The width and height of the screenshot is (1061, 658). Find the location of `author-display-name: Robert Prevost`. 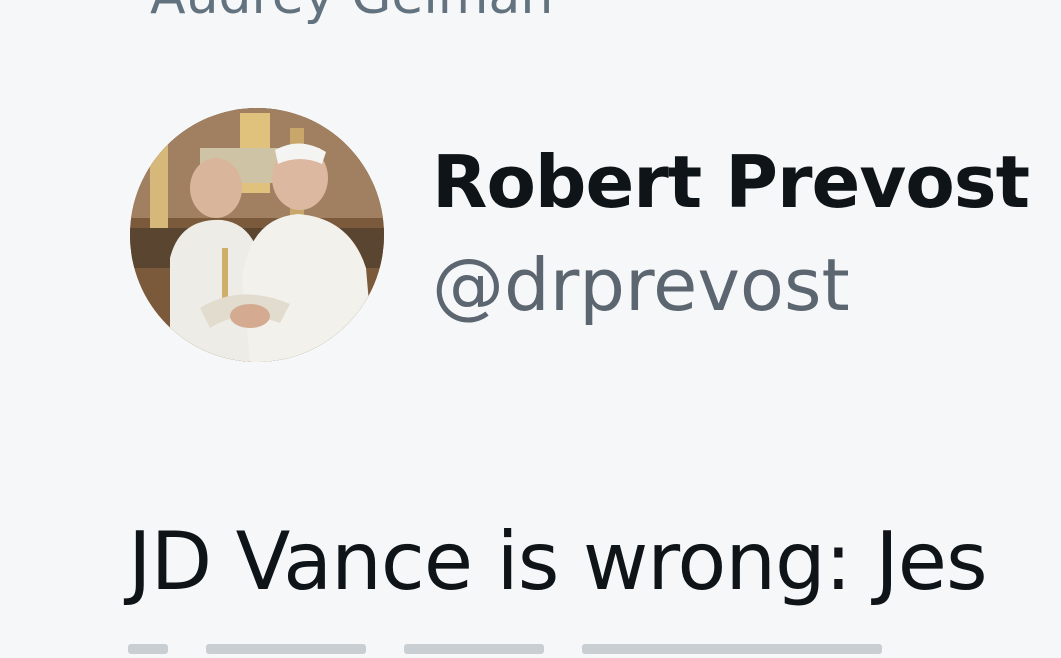

author-display-name: Robert Prevost is located at coordinates (731, 182).